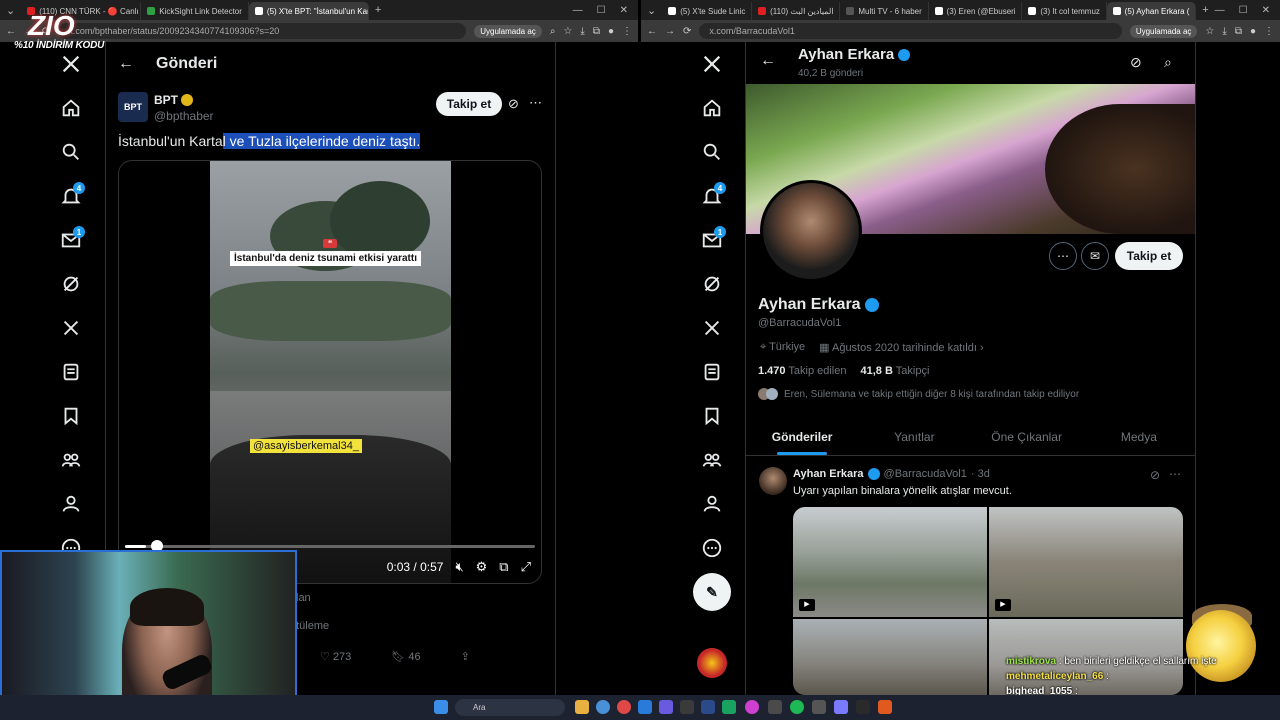 Image resolution: width=1280 pixels, height=720 pixels. I want to click on tab-kicksight: KickSight Link Detector, so click(195, 11).